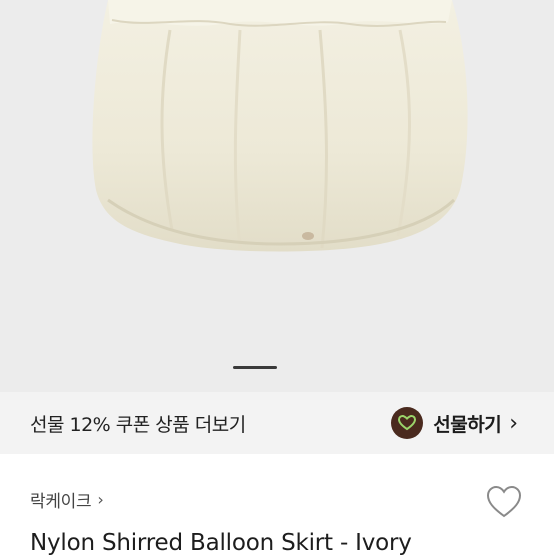 This screenshot has width=554, height=556. What do you see at coordinates (407, 423) in the screenshot?
I see `gift-heart-icon` at bounding box center [407, 423].